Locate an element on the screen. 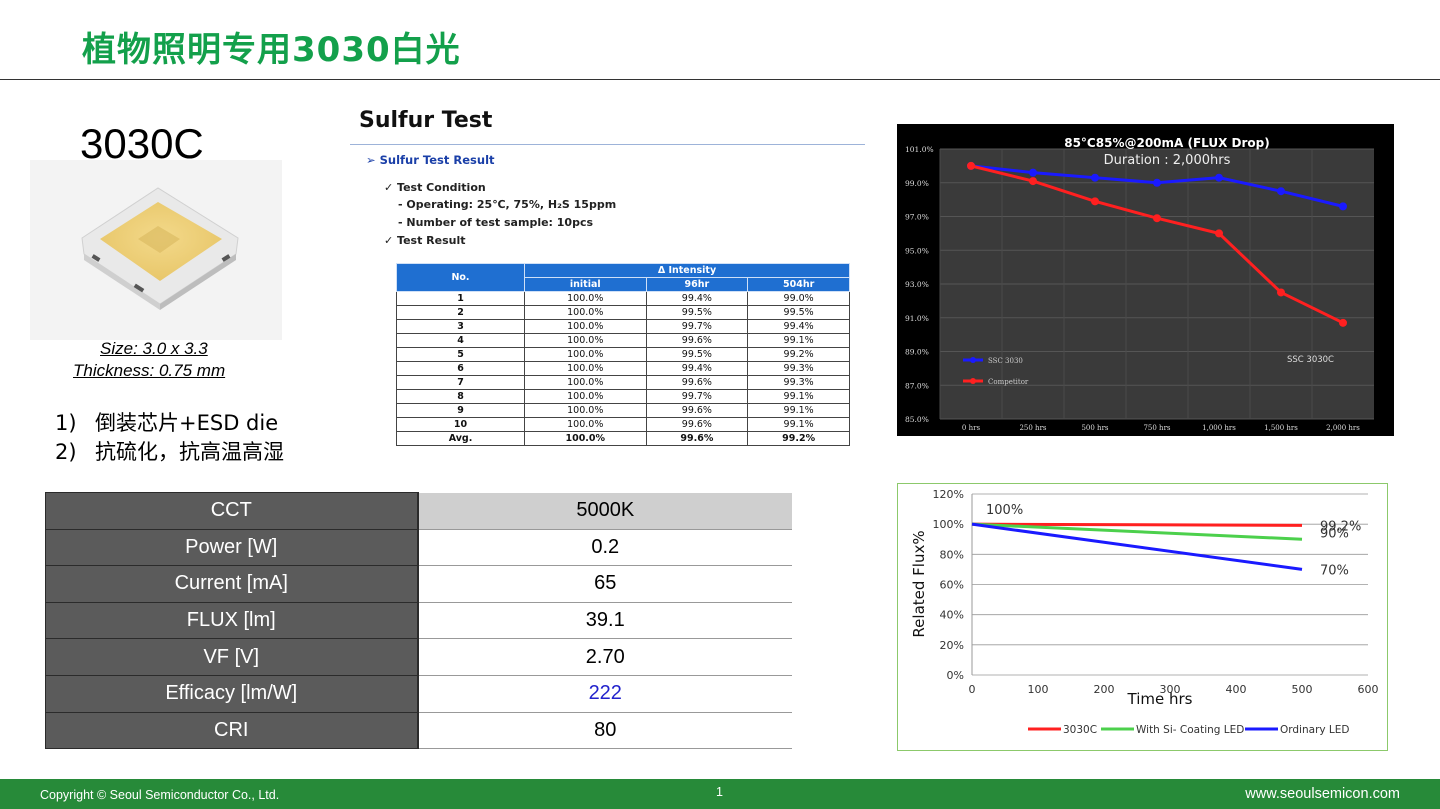 This screenshot has width=1440, height=809. sulfur-test-title: Sulfur Test is located at coordinates (426, 120).